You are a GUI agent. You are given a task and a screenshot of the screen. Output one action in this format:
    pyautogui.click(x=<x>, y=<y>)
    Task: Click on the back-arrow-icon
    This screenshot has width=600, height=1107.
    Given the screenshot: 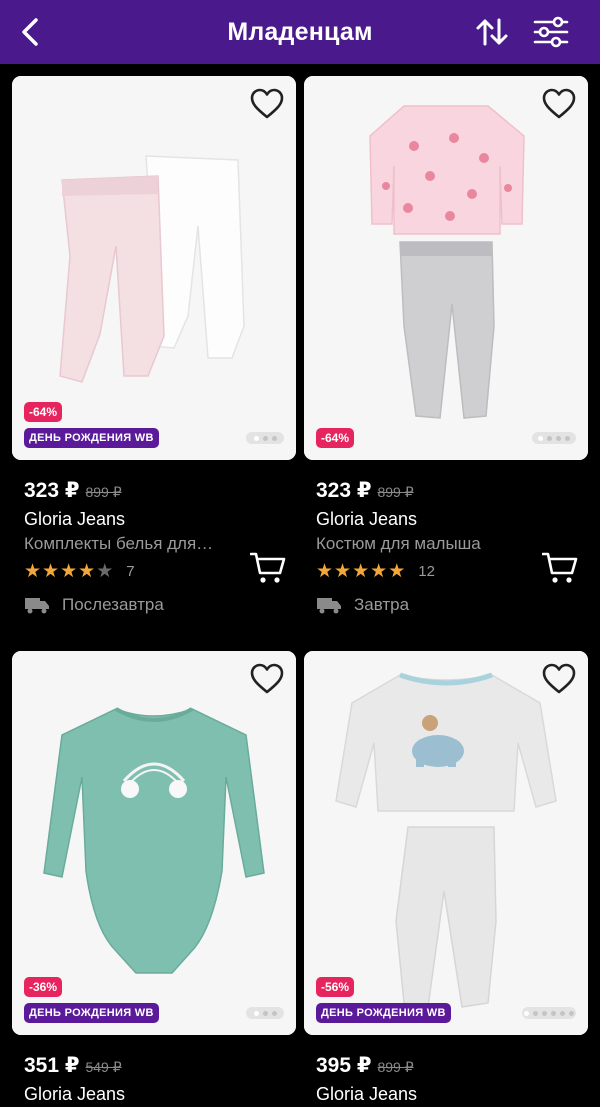 What is the action you would take?
    pyautogui.click(x=32, y=32)
    